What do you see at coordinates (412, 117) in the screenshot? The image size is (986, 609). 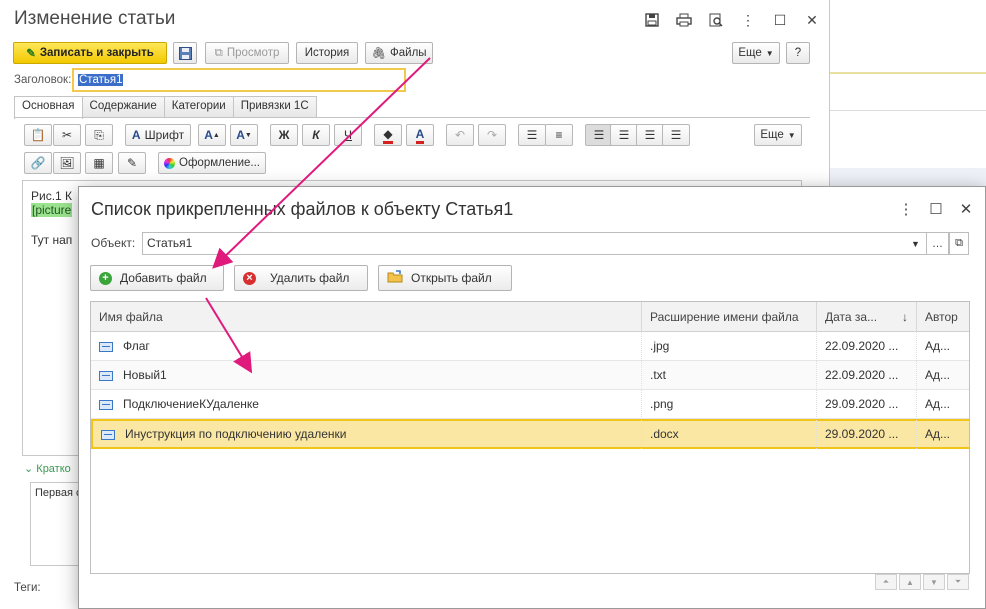 I see `tab-divider` at bounding box center [412, 117].